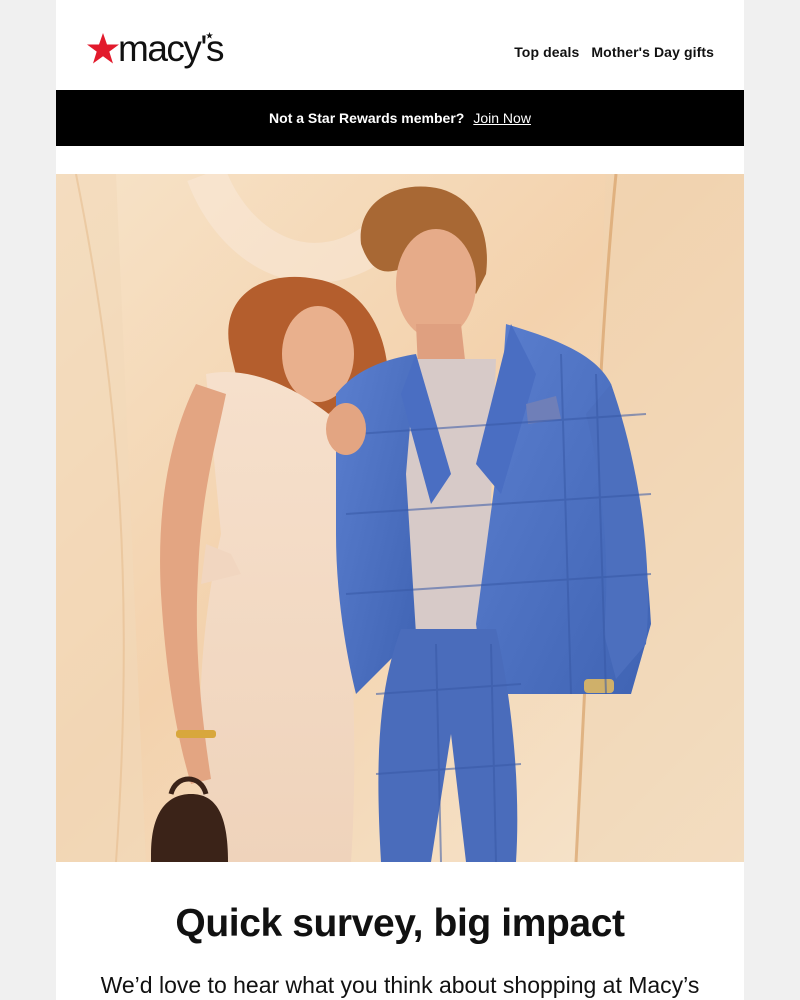 The image size is (800, 1000). What do you see at coordinates (155, 52) in the screenshot?
I see `macys-logo: macy's` at bounding box center [155, 52].